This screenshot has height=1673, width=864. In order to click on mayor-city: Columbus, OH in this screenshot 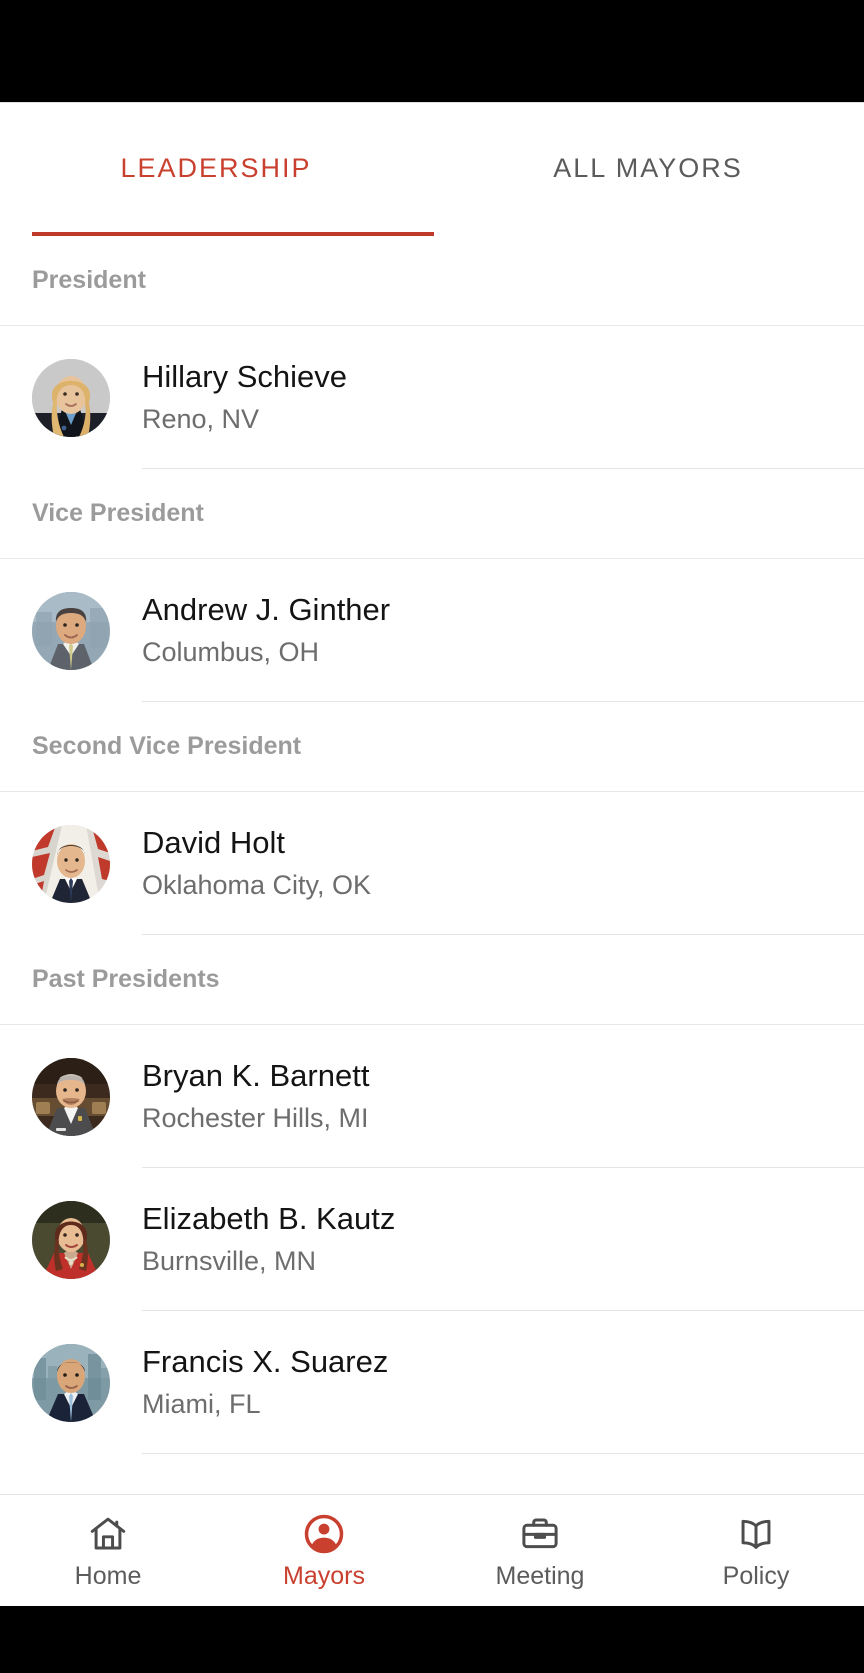, I will do `click(231, 652)`.